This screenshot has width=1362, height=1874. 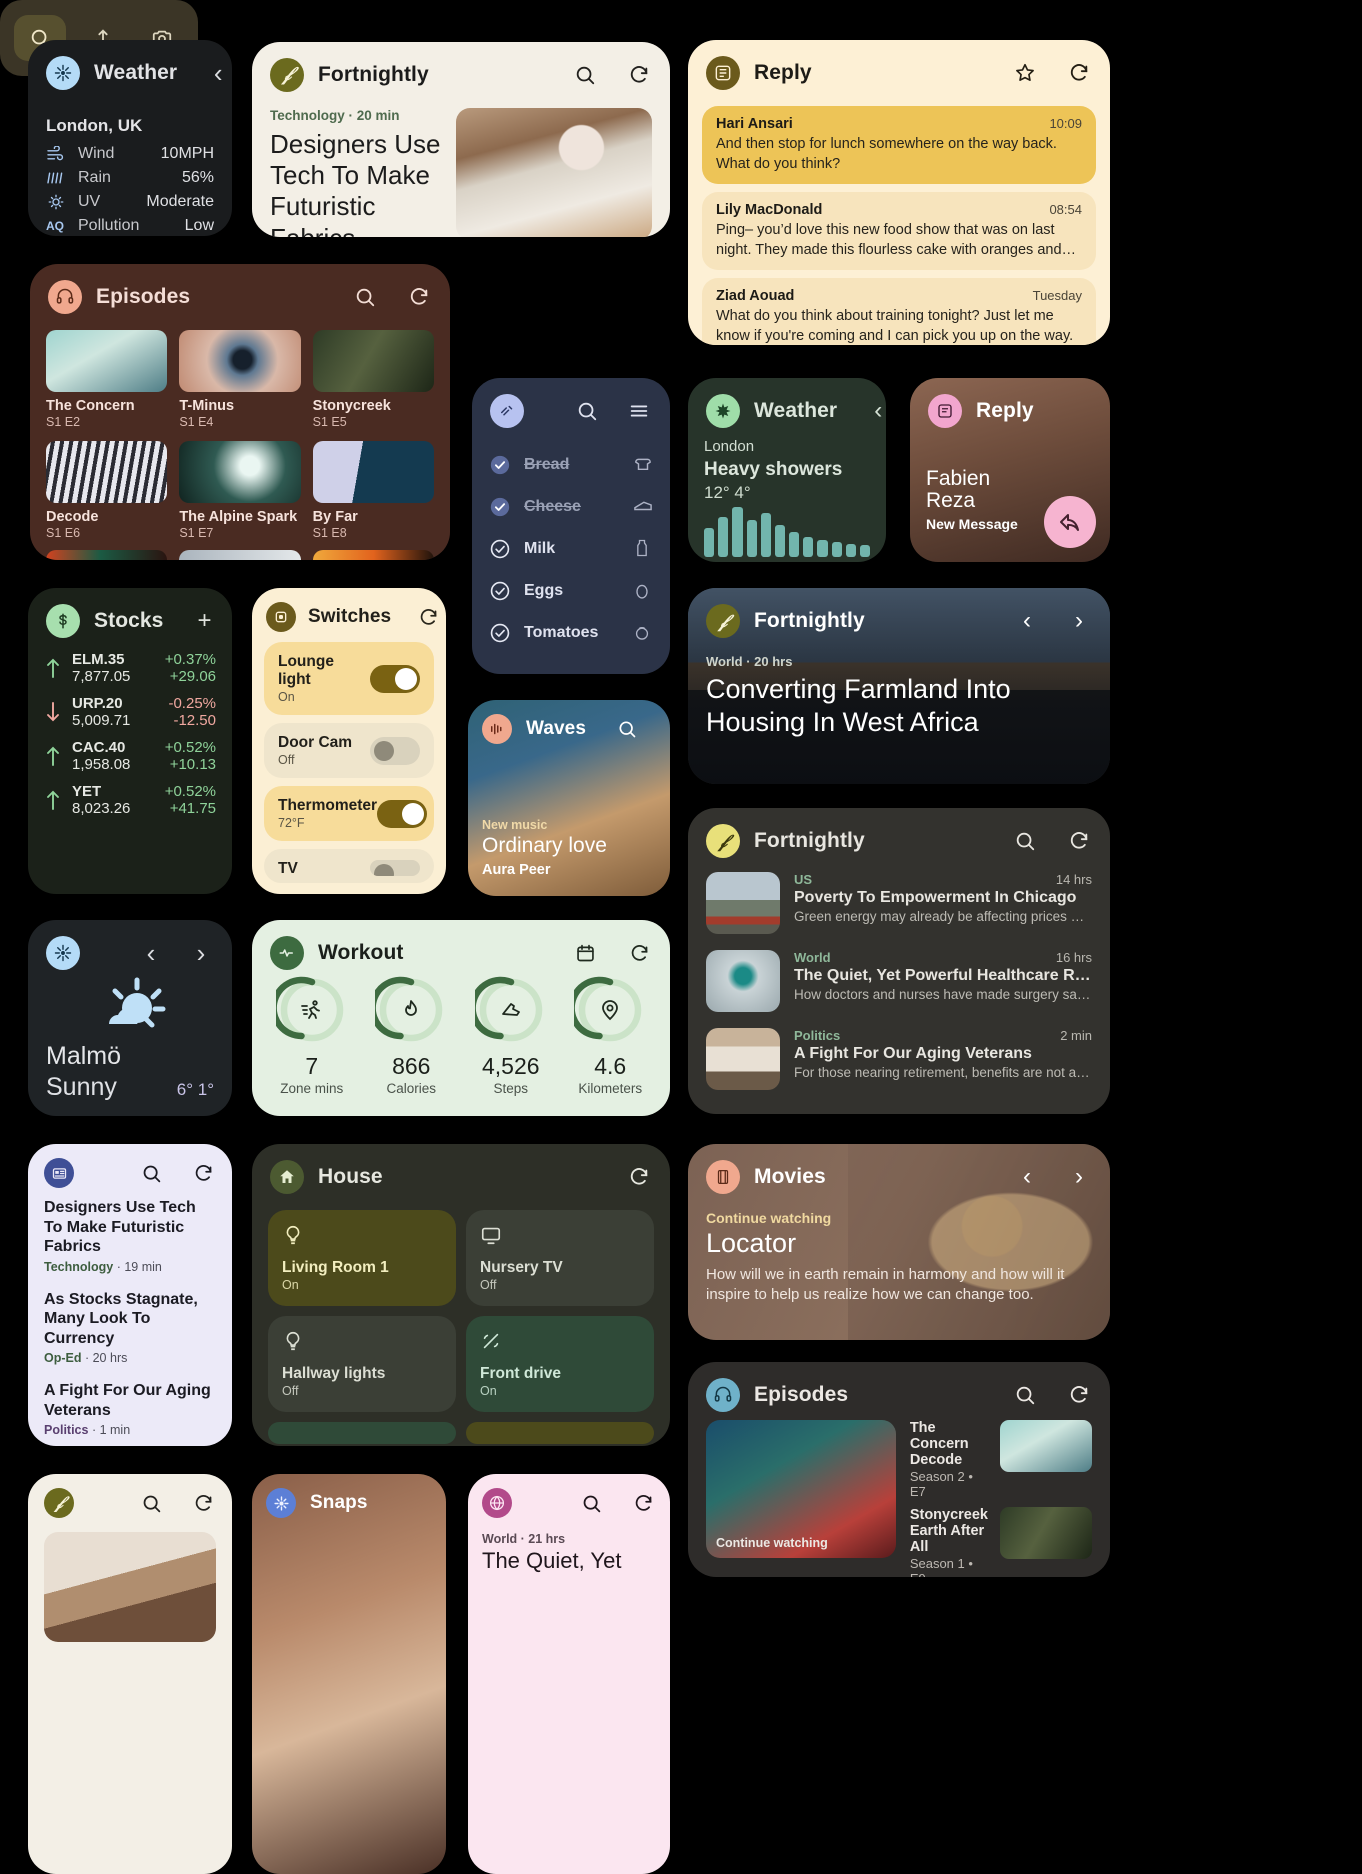 I want to click on house-tile: Hallway lights Off, so click(x=362, y=1364).